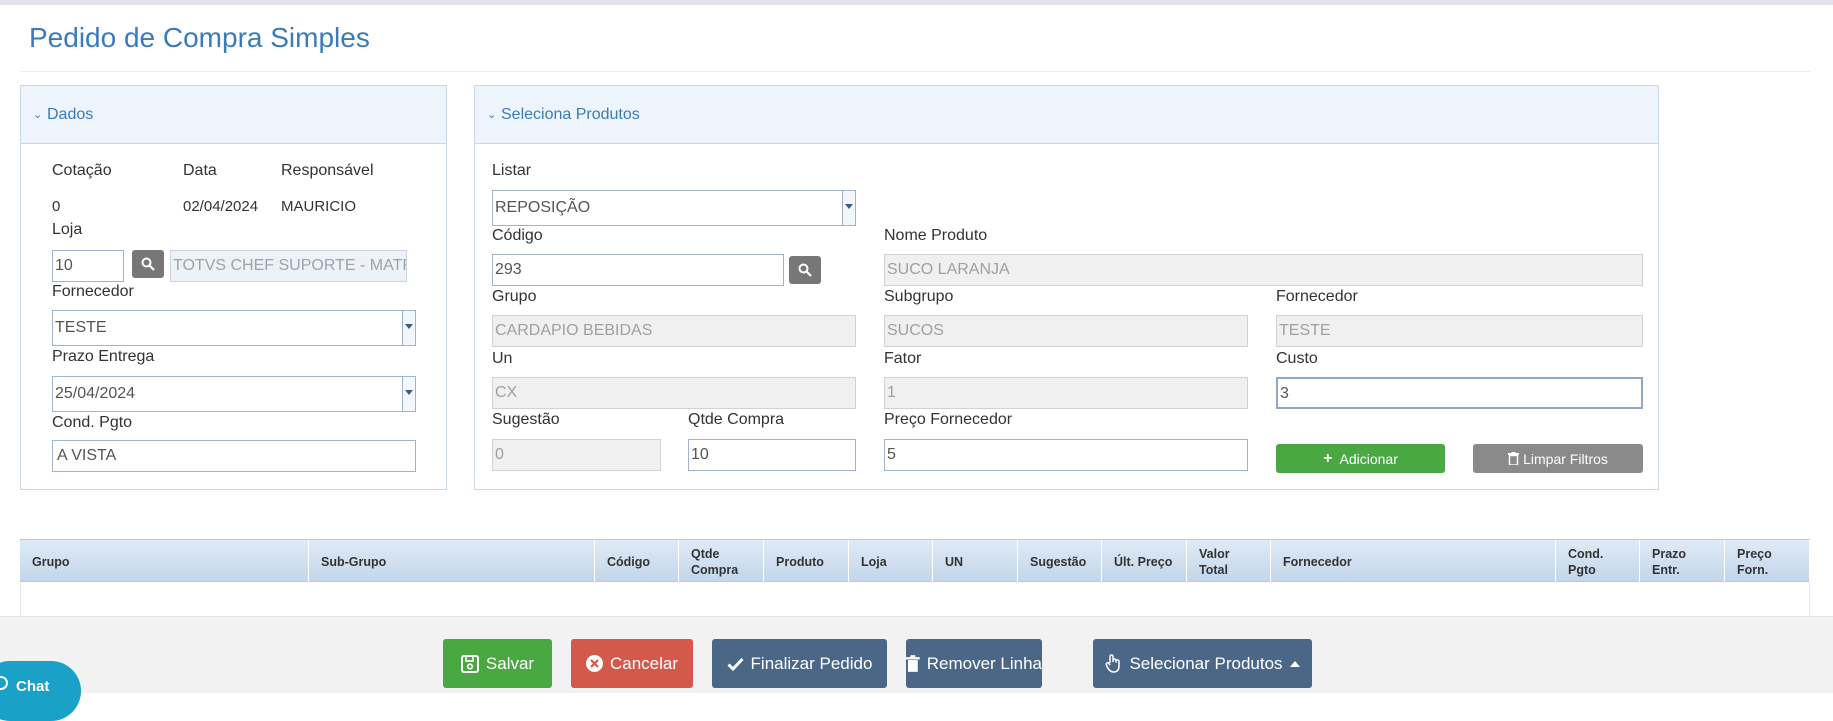 The width and height of the screenshot is (1833, 721). What do you see at coordinates (736, 419) in the screenshot?
I see `qtde-compra-label: Qtde Compra` at bounding box center [736, 419].